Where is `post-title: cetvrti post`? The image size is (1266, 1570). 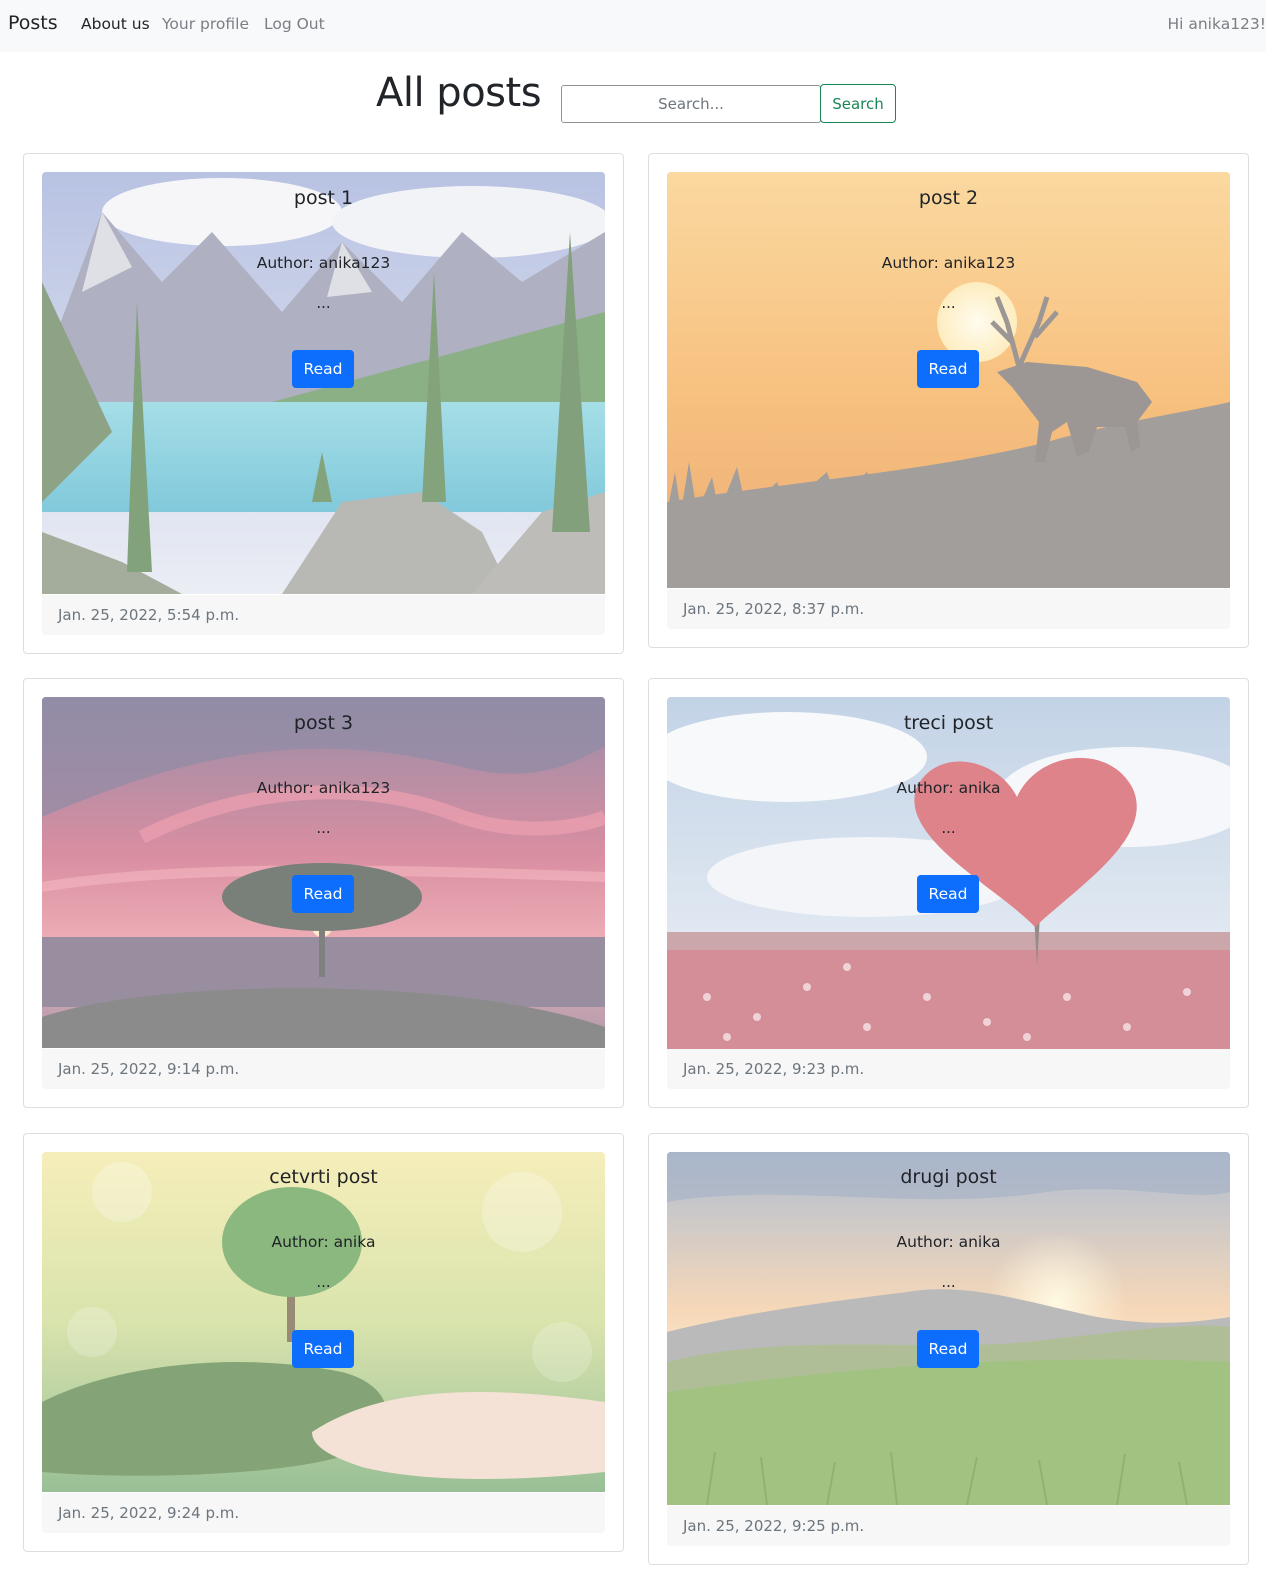 post-title: cetvrti post is located at coordinates (323, 1177).